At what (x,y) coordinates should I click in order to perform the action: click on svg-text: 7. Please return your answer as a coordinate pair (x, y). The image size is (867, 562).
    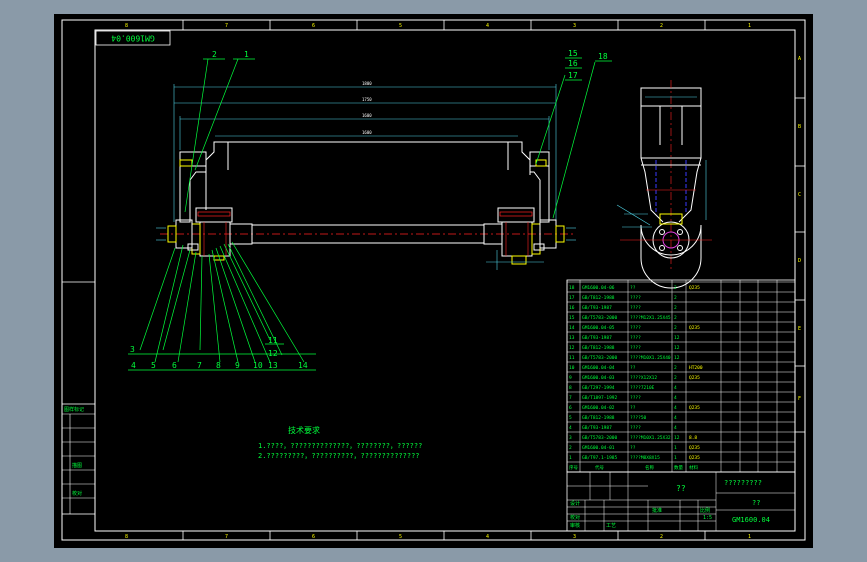
    Looking at the image, I should click on (226, 537).